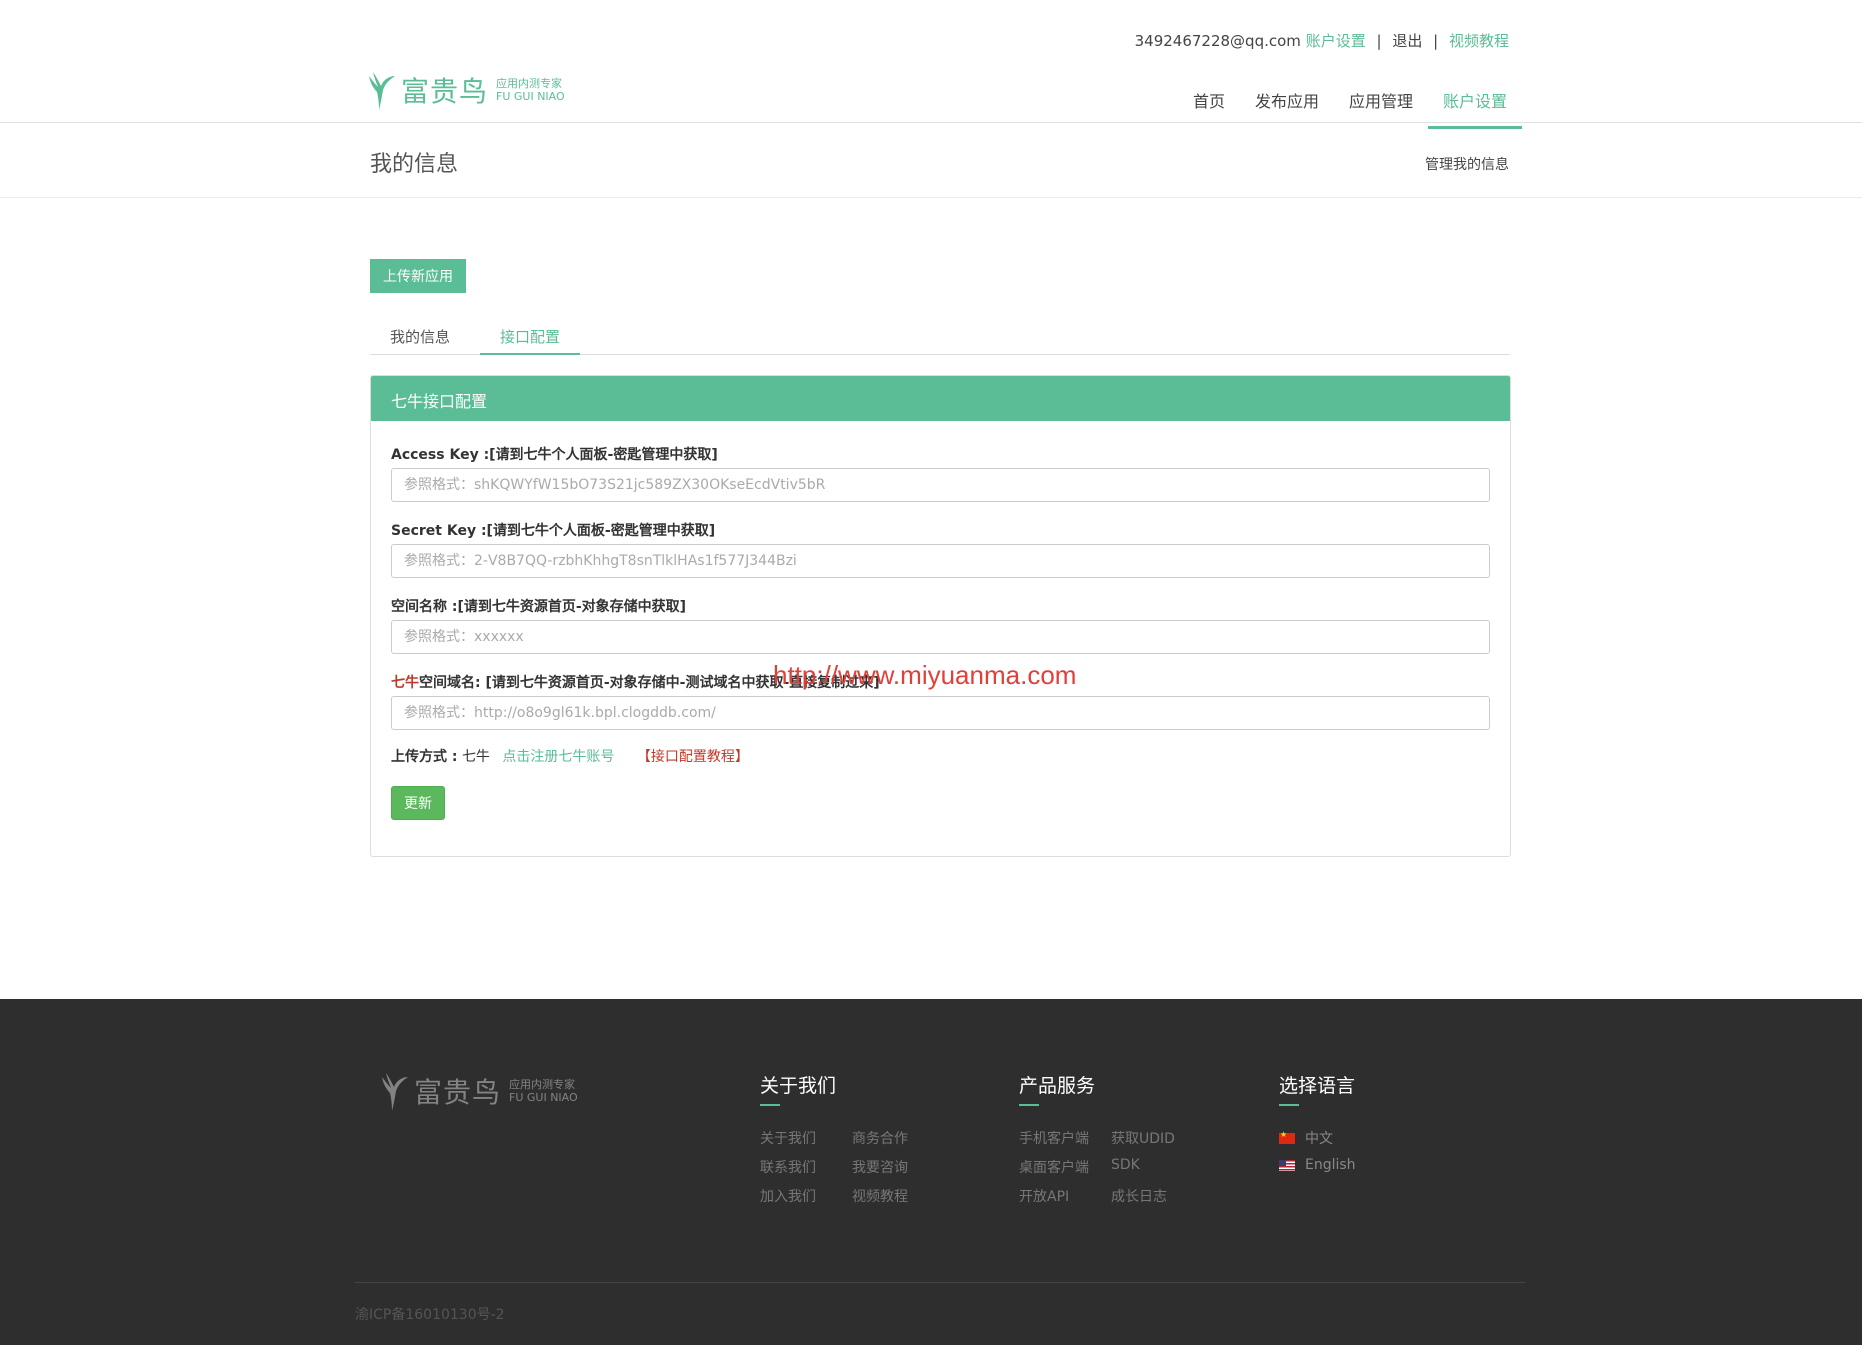 The image size is (1862, 1345). What do you see at coordinates (1317, 1122) in the screenshot?
I see `footer-language-column: 选择语言 中文 English` at bounding box center [1317, 1122].